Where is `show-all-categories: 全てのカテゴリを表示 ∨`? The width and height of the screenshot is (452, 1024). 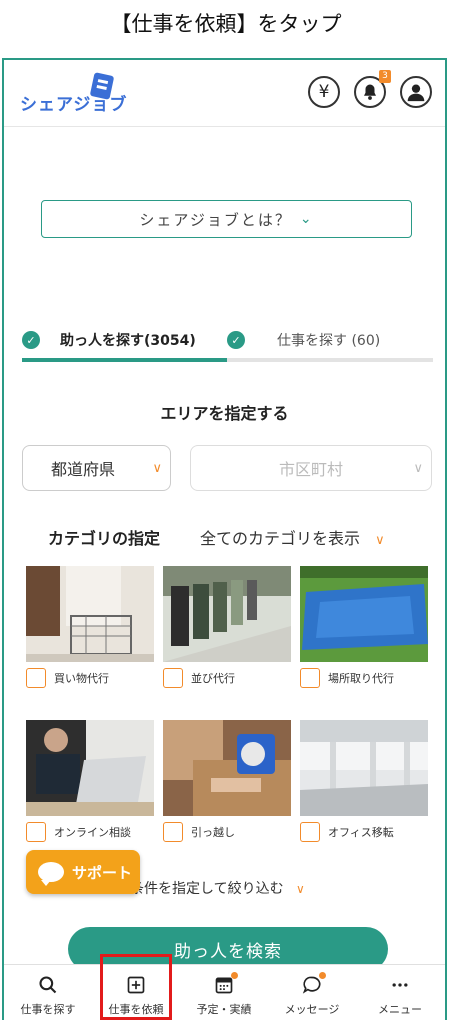 show-all-categories: 全てのカテゴリを表示 ∨ is located at coordinates (292, 537).